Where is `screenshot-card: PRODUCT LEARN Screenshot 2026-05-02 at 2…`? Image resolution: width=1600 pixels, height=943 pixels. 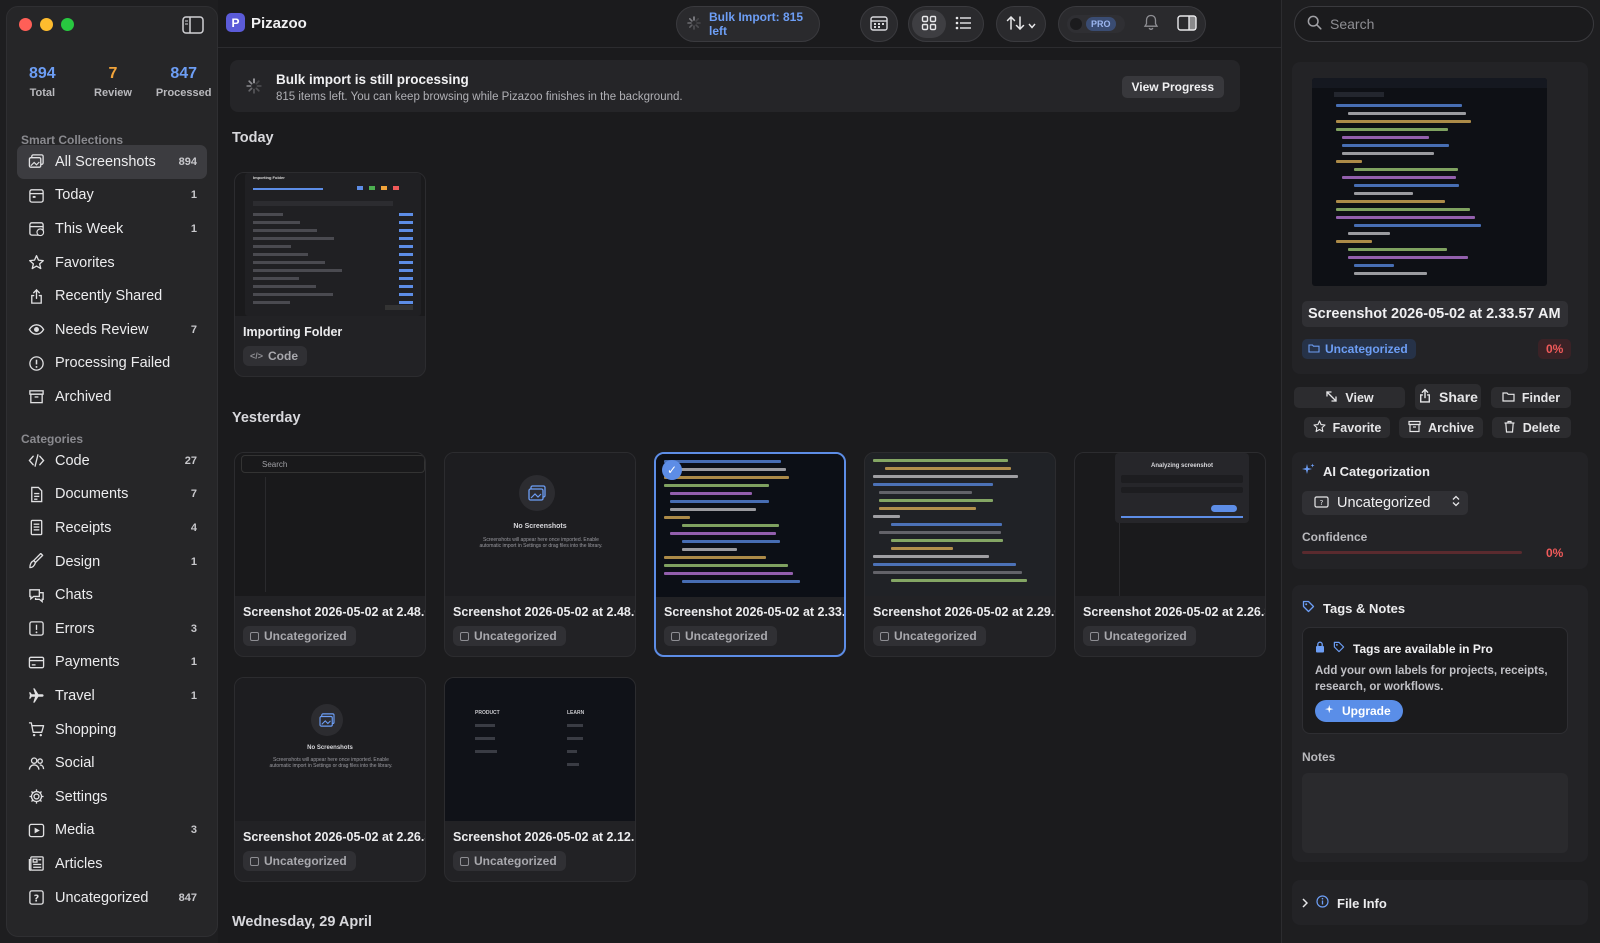 screenshot-card: PRODUCT LEARN Screenshot 2026-05-02 at 2… is located at coordinates (540, 779).